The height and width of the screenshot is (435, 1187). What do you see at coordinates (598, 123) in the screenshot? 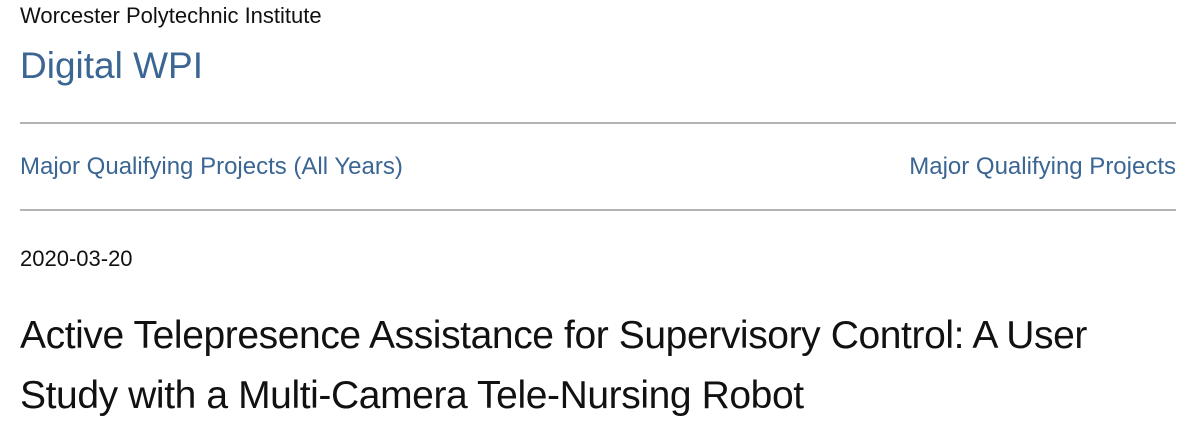
I see `header-divider` at bounding box center [598, 123].